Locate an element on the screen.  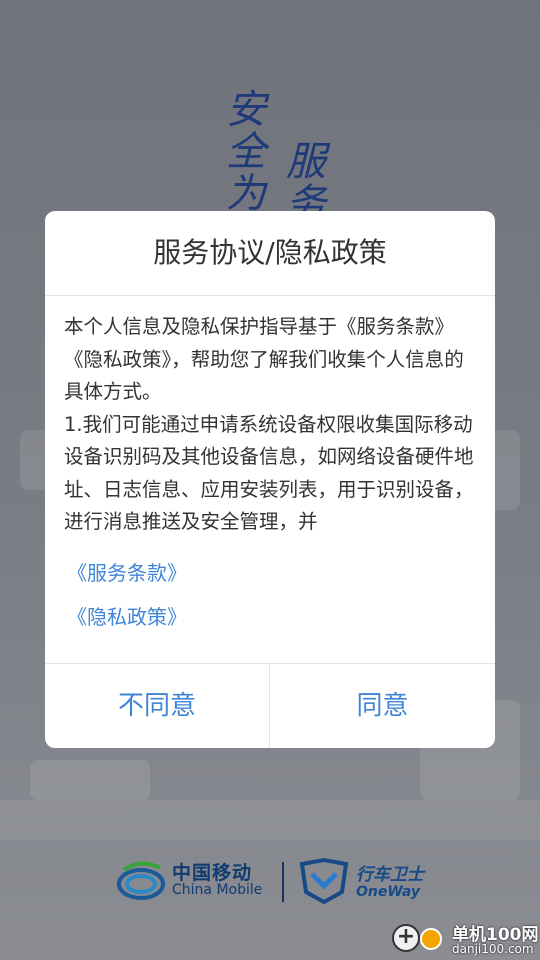
agree-button: 同意 is located at coordinates (382, 706).